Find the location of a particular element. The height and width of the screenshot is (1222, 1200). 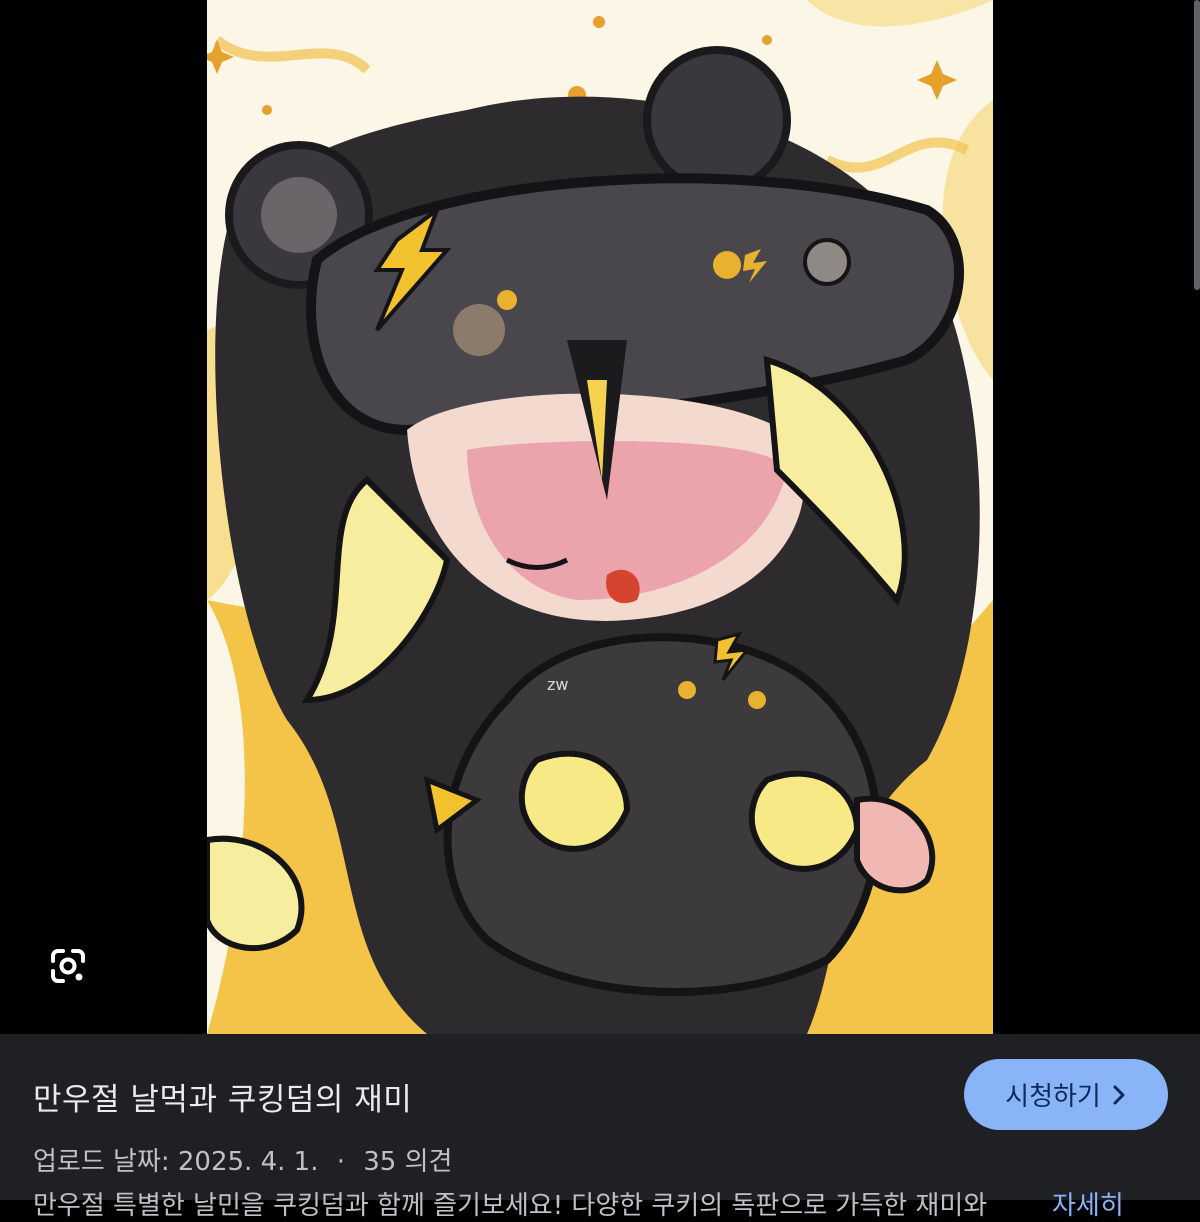

video-meta: 업로드 날짜: 2025. 4. 1. · 35 의견 is located at coordinates (242, 1159).